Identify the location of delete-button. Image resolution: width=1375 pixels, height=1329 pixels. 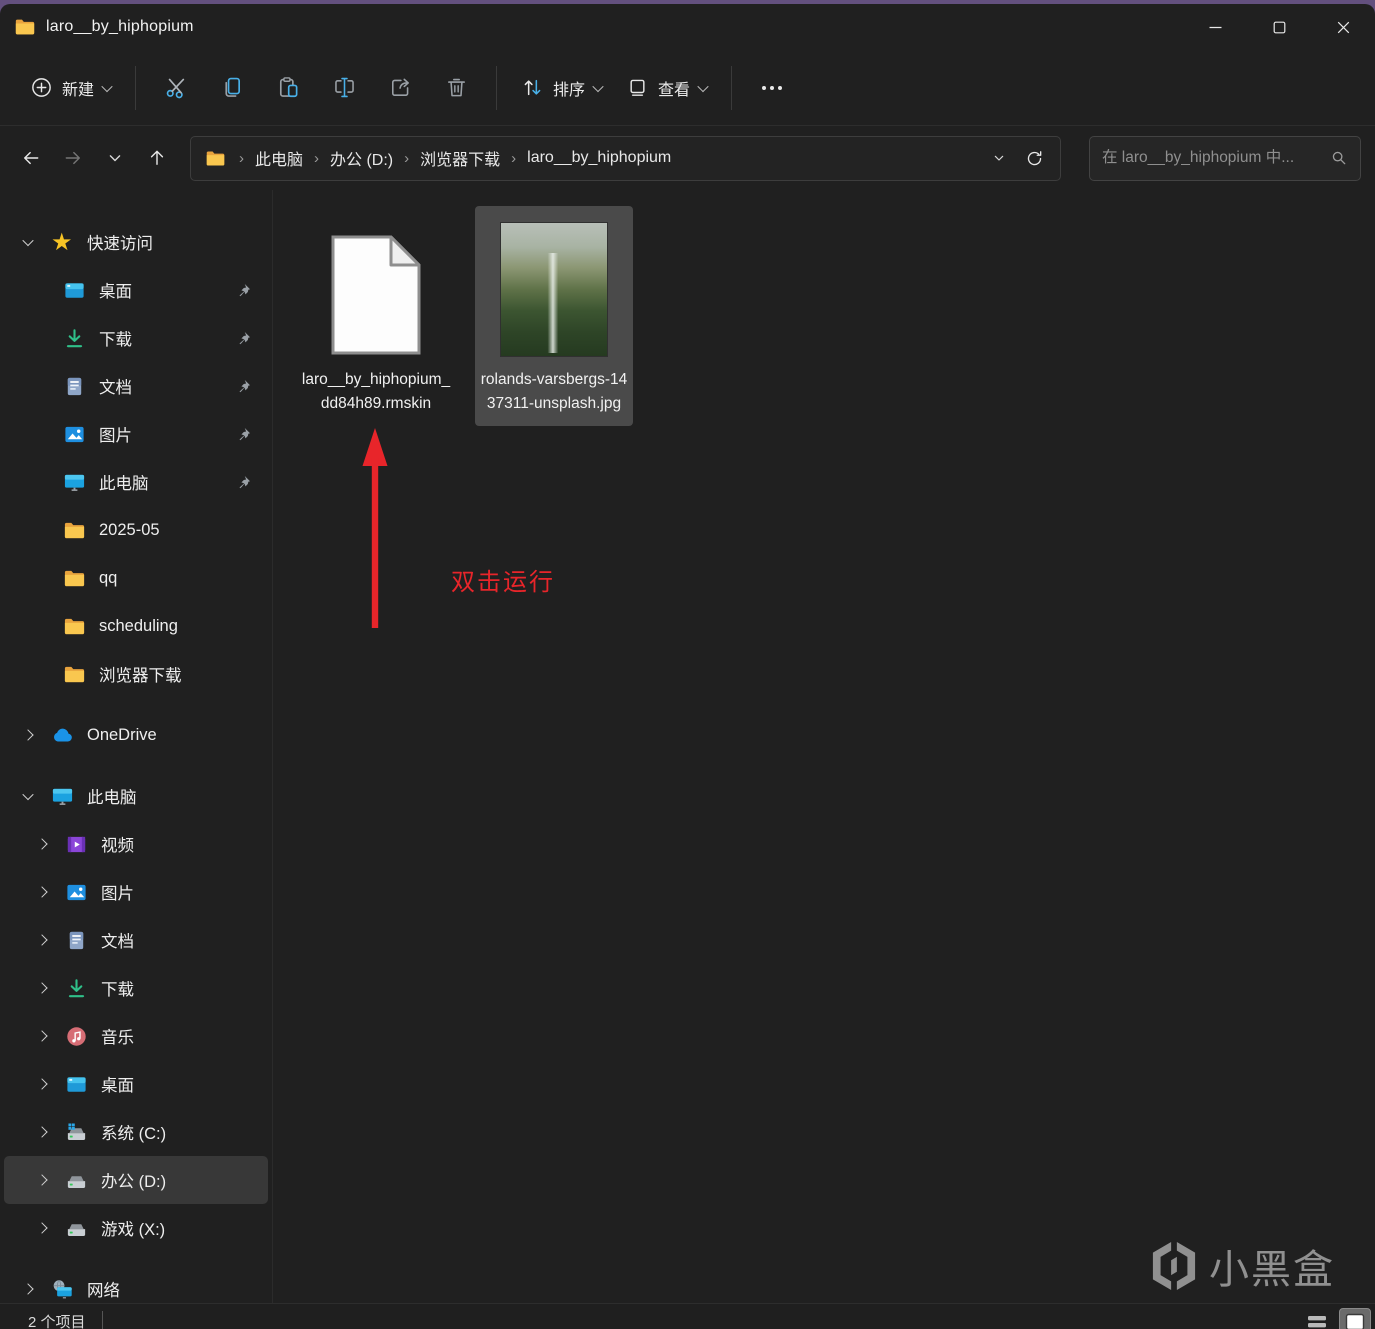
(456, 88).